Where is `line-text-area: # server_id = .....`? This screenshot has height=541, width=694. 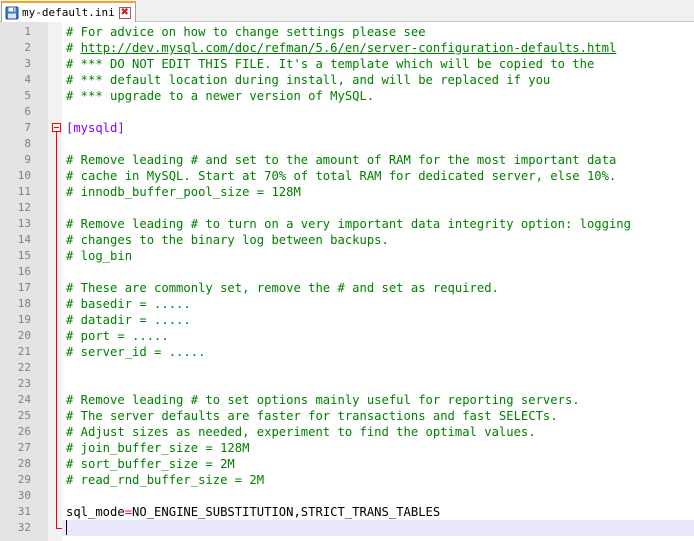
line-text-area: # server_id = ..... is located at coordinates (378, 352).